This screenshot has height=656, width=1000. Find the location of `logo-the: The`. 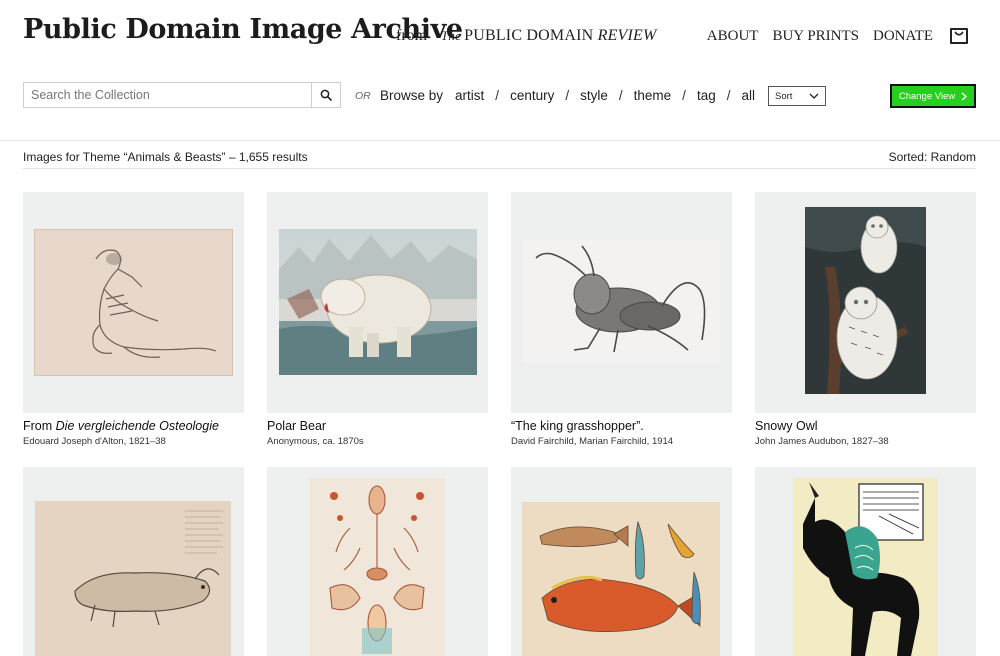

logo-the: The is located at coordinates (451, 35).